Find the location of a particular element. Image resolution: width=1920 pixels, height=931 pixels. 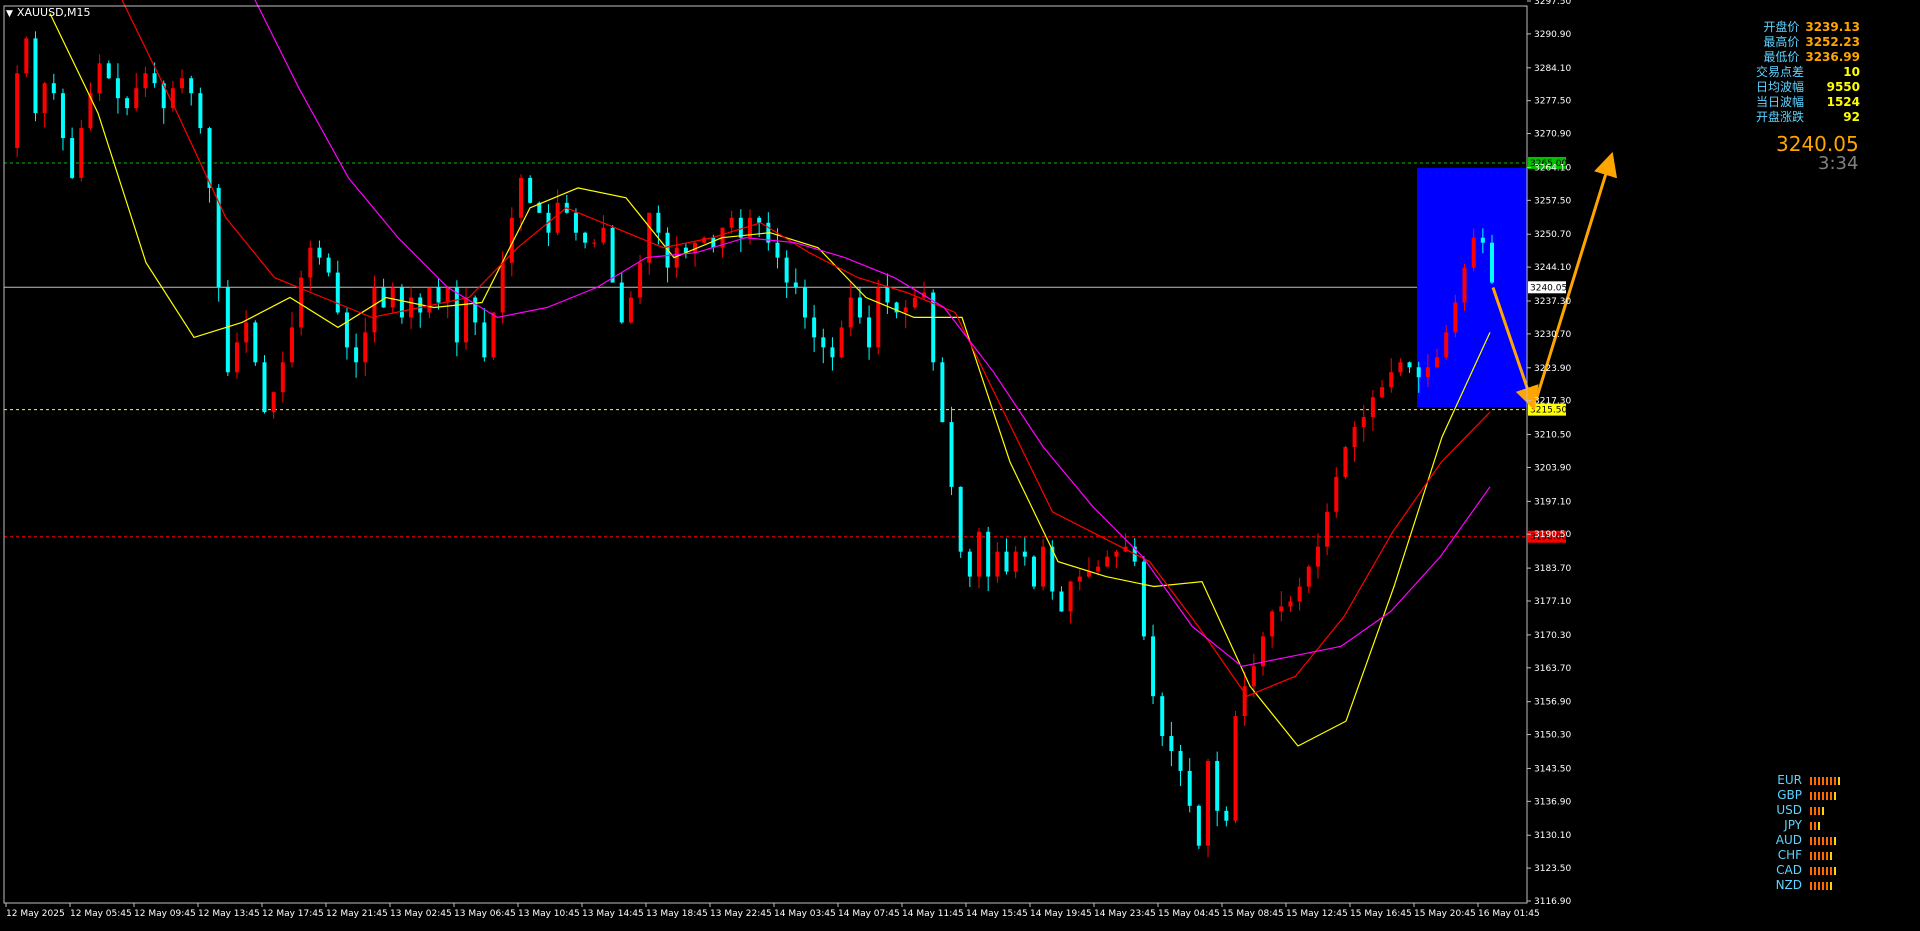

currency-row: AUD is located at coordinates (1803, 840).